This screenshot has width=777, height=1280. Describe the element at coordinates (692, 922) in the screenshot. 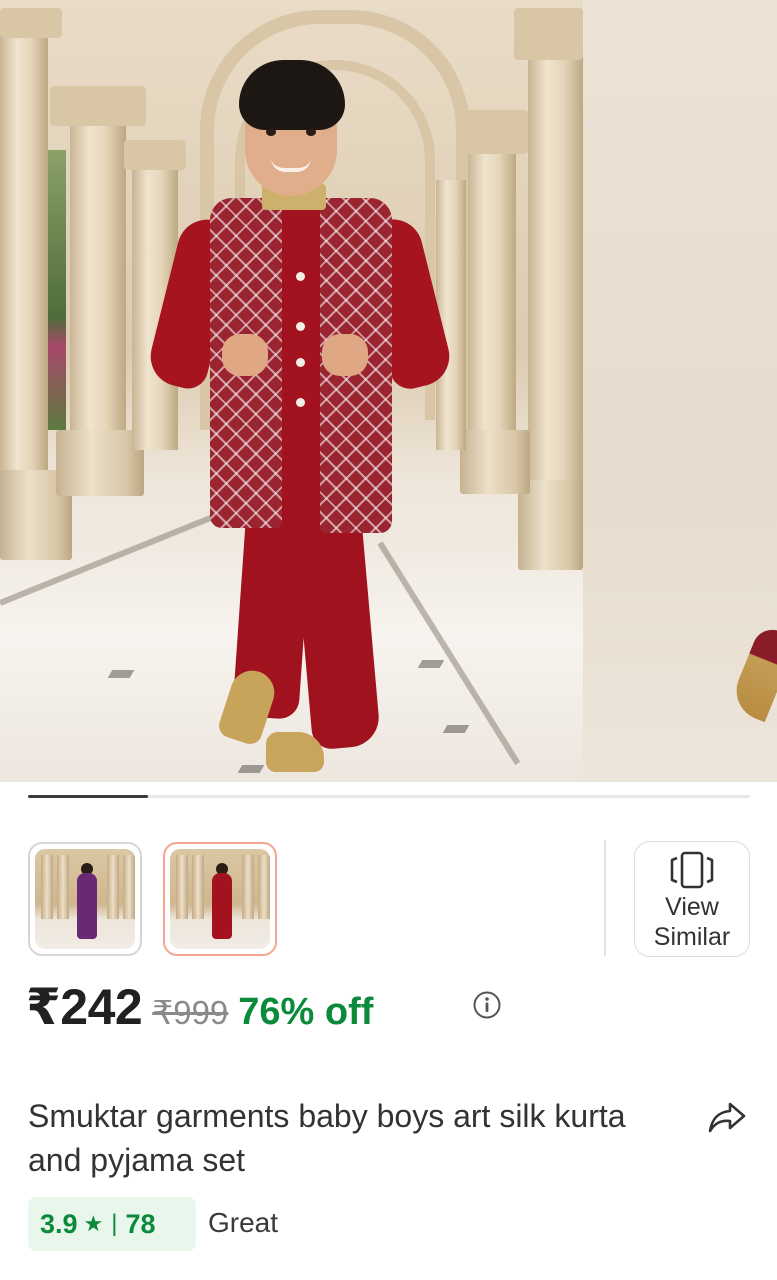

I see `view-similar-label: View Similar` at that location.